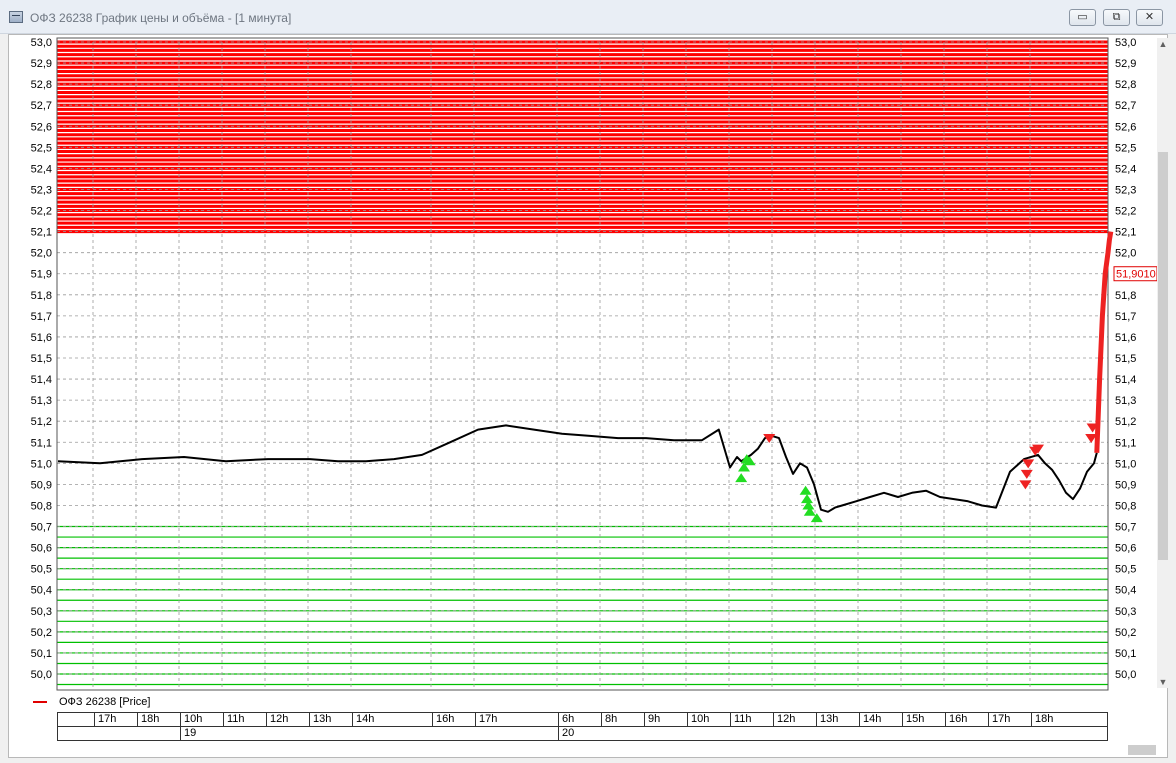 The width and height of the screenshot is (1176, 763). I want to click on y-tick-label-right: 52,1, so click(1125, 233).